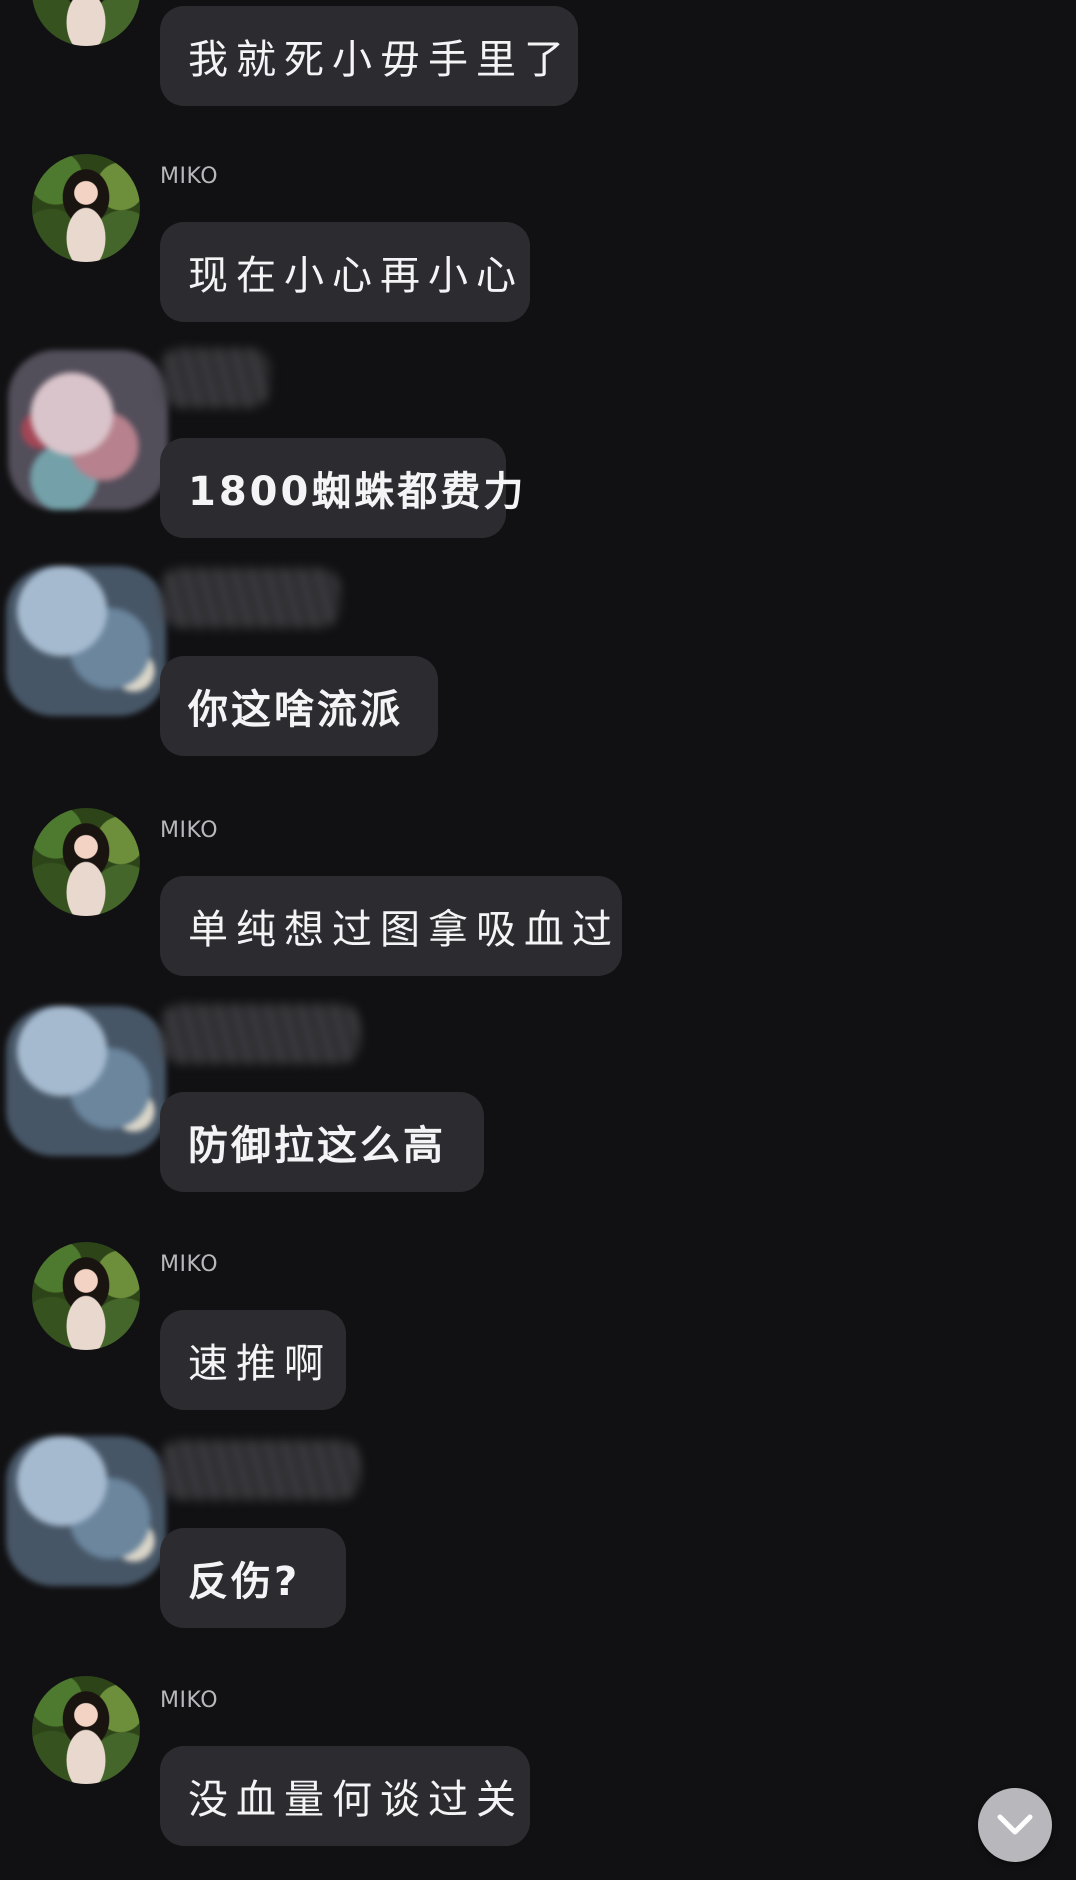  What do you see at coordinates (253, 1578) in the screenshot?
I see `message-bubble: 反伤?` at bounding box center [253, 1578].